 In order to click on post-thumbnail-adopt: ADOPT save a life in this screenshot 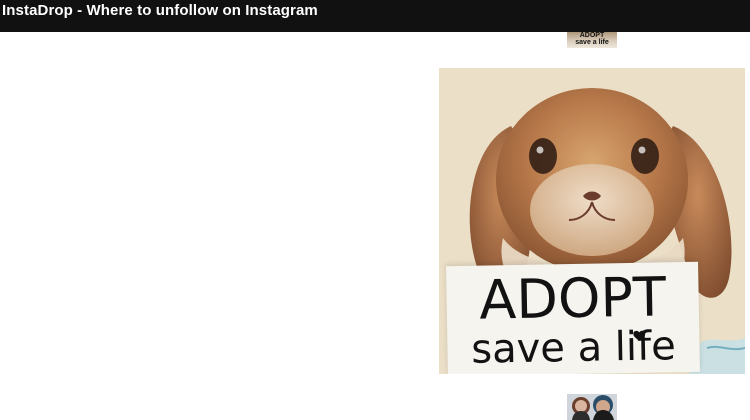, I will do `click(592, 39)`.